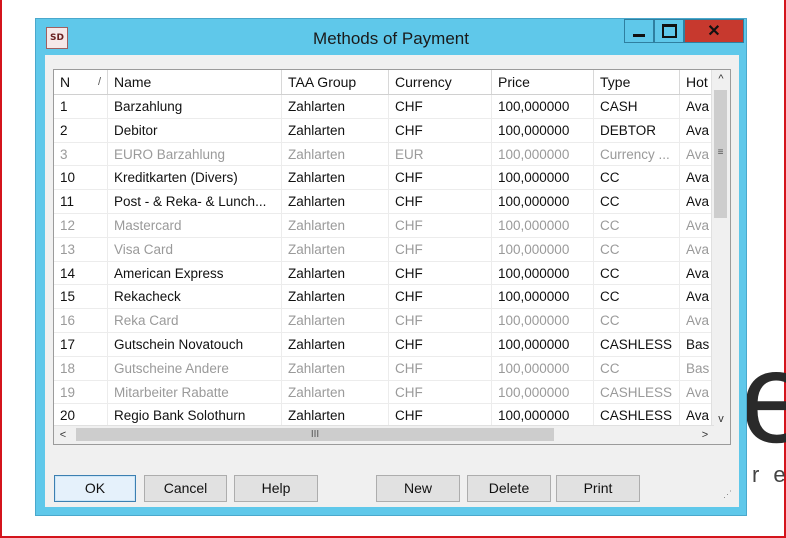 This screenshot has width=786, height=538. What do you see at coordinates (195, 154) in the screenshot?
I see `cell-name: EURO Barzahlung` at bounding box center [195, 154].